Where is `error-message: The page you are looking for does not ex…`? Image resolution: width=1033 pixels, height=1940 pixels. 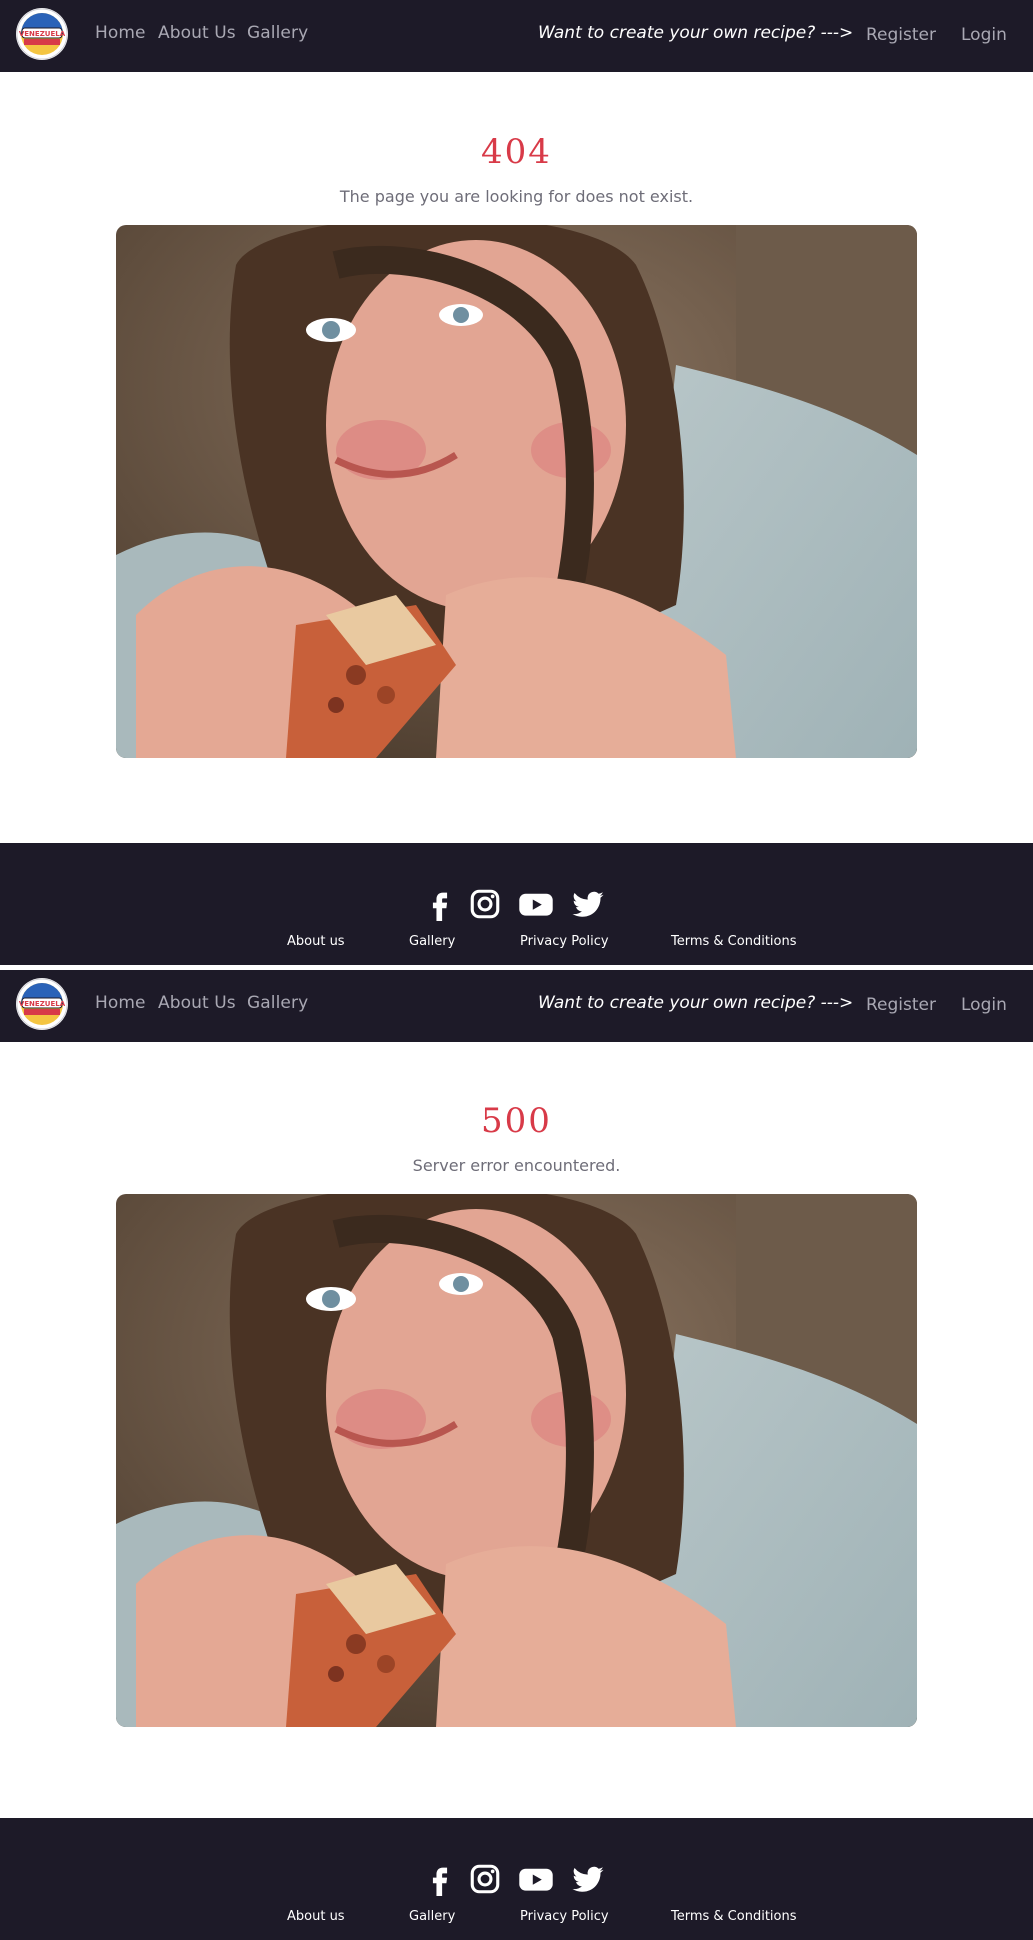
error-message: The page you are looking for does not ex… is located at coordinates (516, 196).